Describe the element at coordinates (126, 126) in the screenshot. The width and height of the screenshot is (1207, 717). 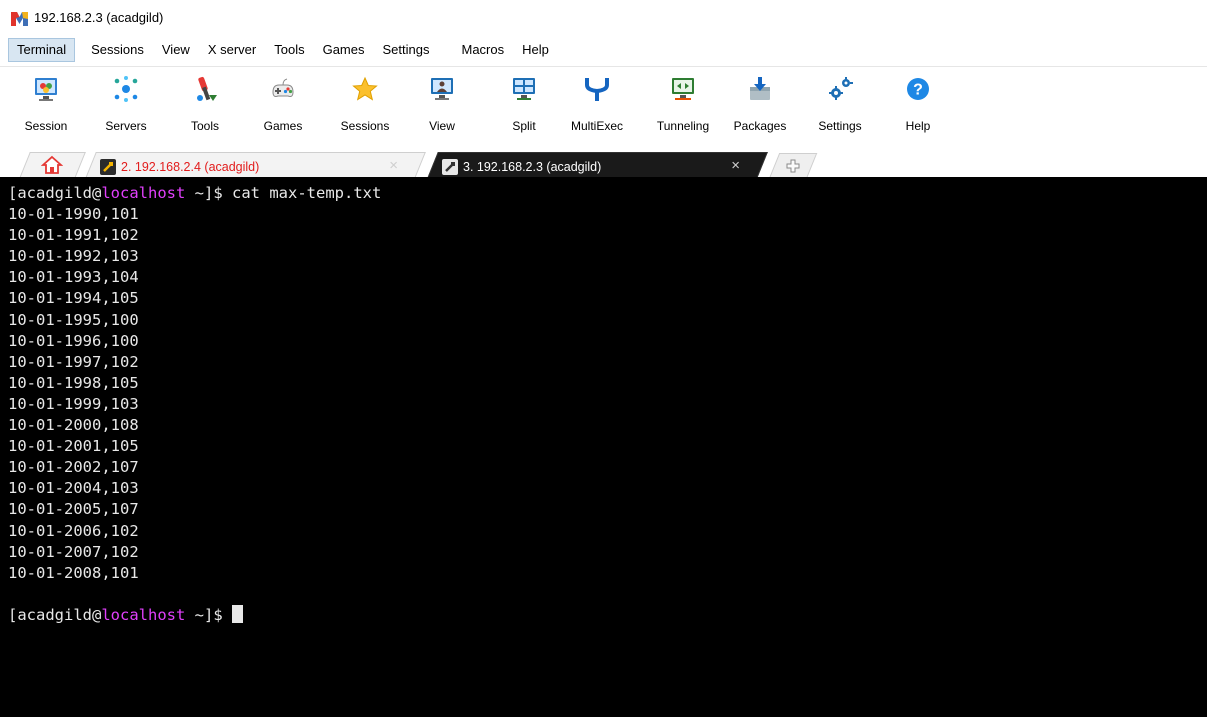
I see `toolbar-label: Servers` at that location.